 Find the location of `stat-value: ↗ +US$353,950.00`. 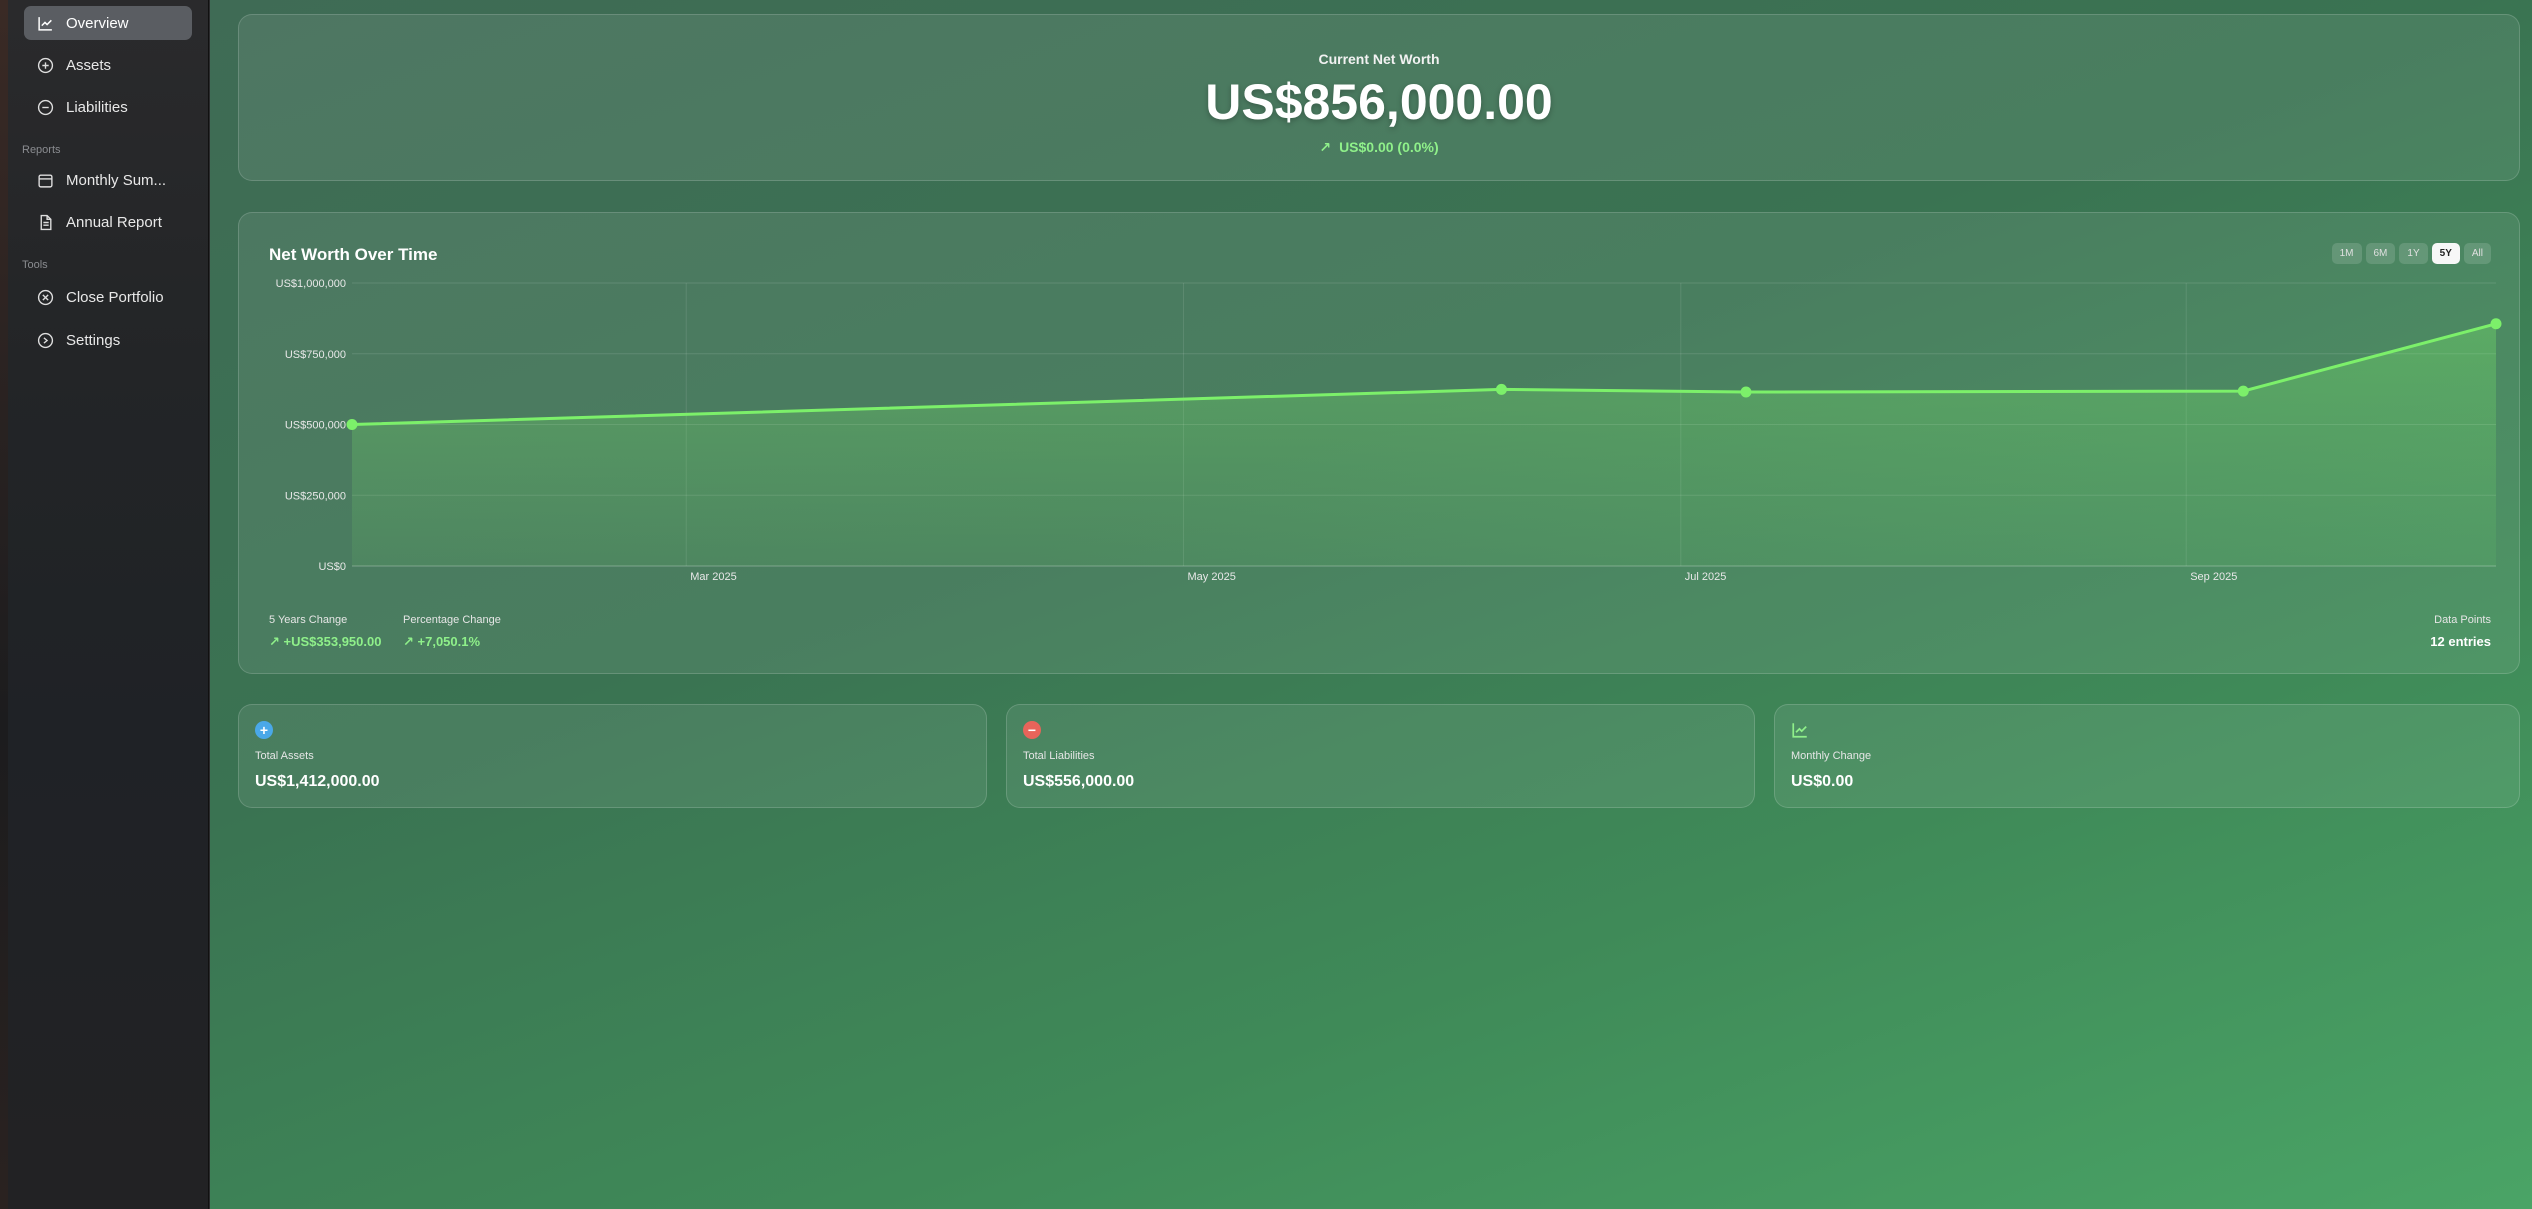

stat-value: ↗ +US$353,950.00 is located at coordinates (325, 642).